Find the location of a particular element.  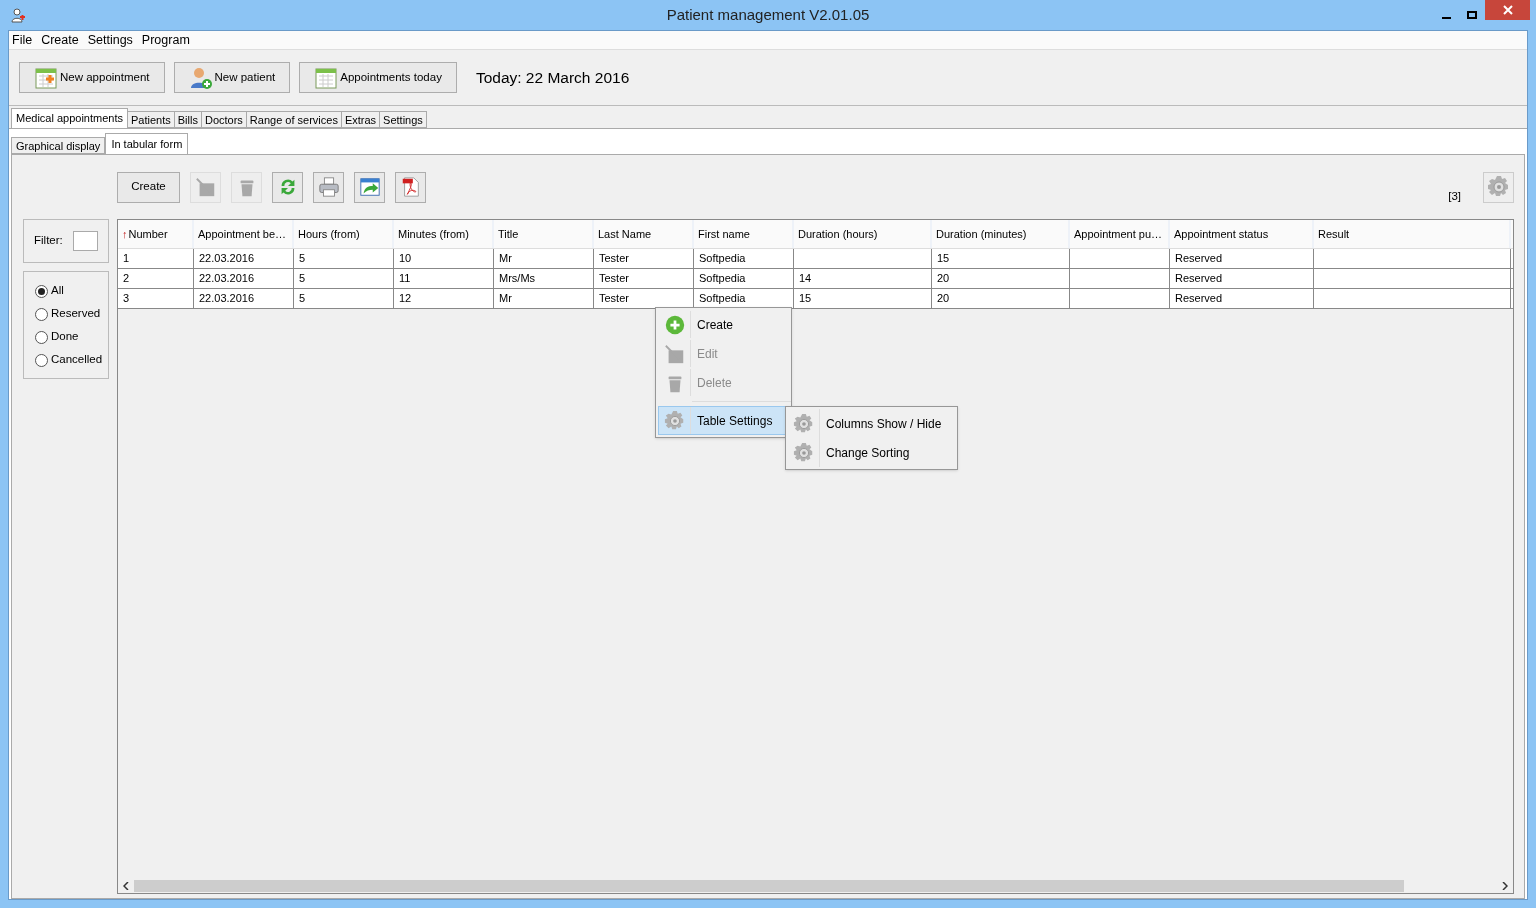

printer-icon is located at coordinates (328, 187).